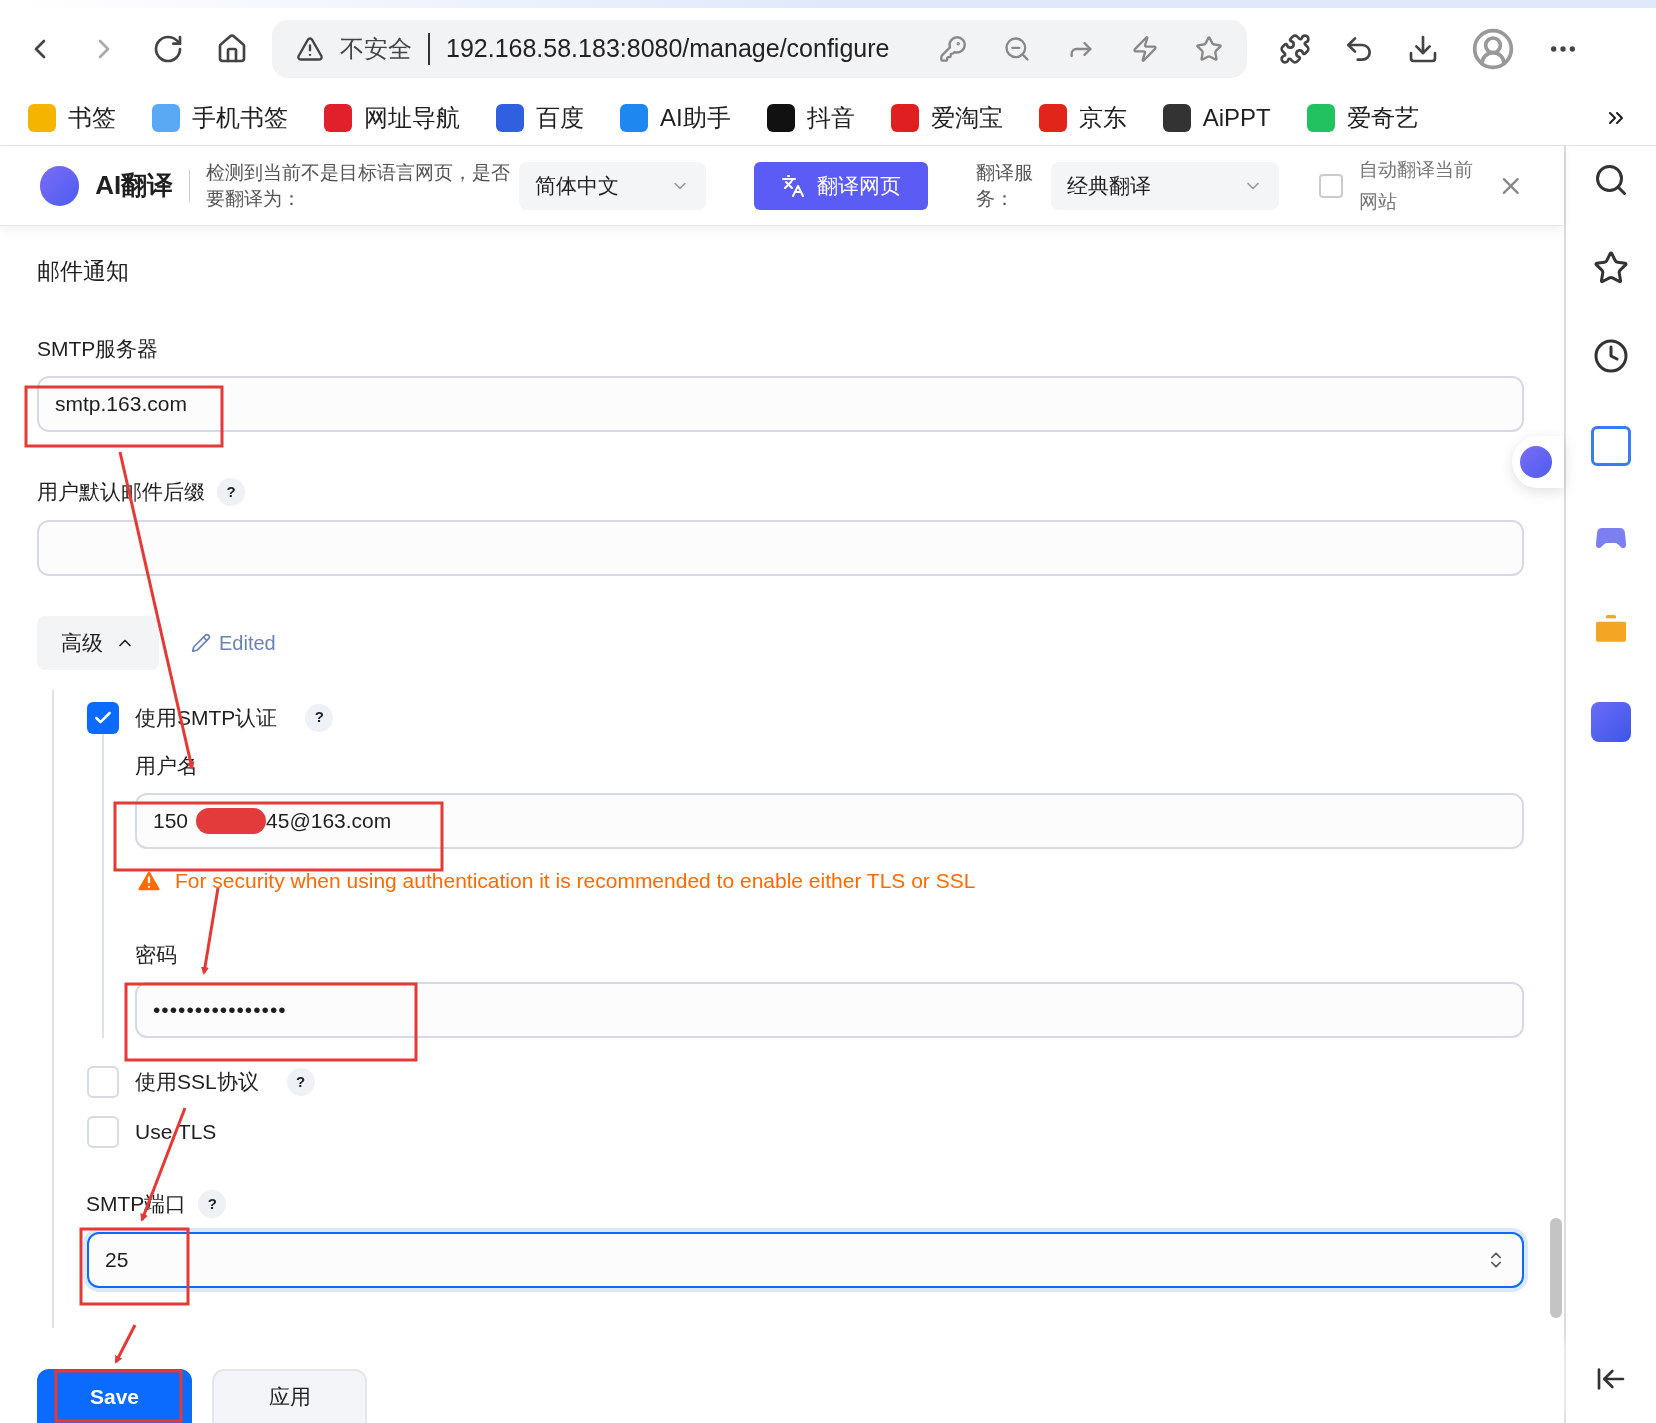  What do you see at coordinates (134, 185) in the screenshot?
I see `brand-name: AI翻译` at bounding box center [134, 185].